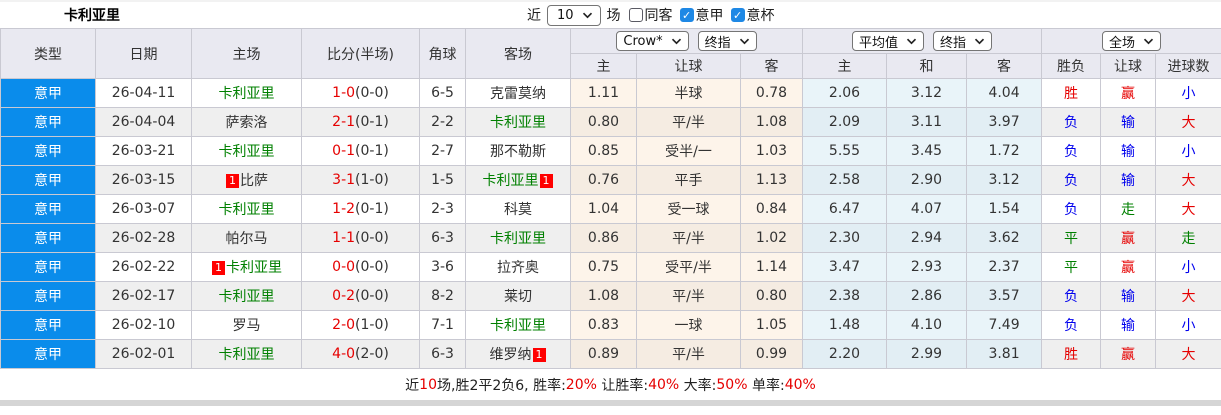  Describe the element at coordinates (635, 15) in the screenshot. I see `checkbox-unchecked-icon` at that location.